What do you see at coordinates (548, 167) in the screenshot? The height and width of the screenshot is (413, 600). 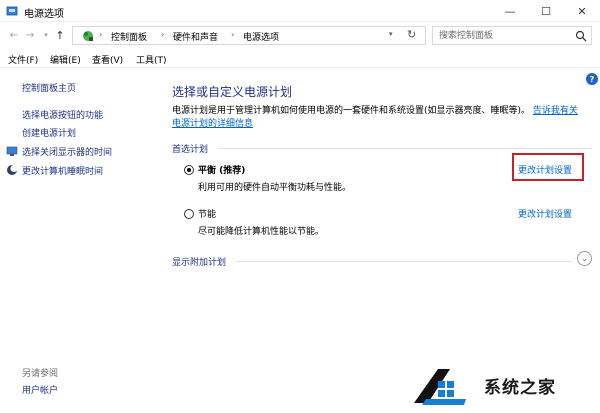 I see `highlight-annotation` at bounding box center [548, 167].